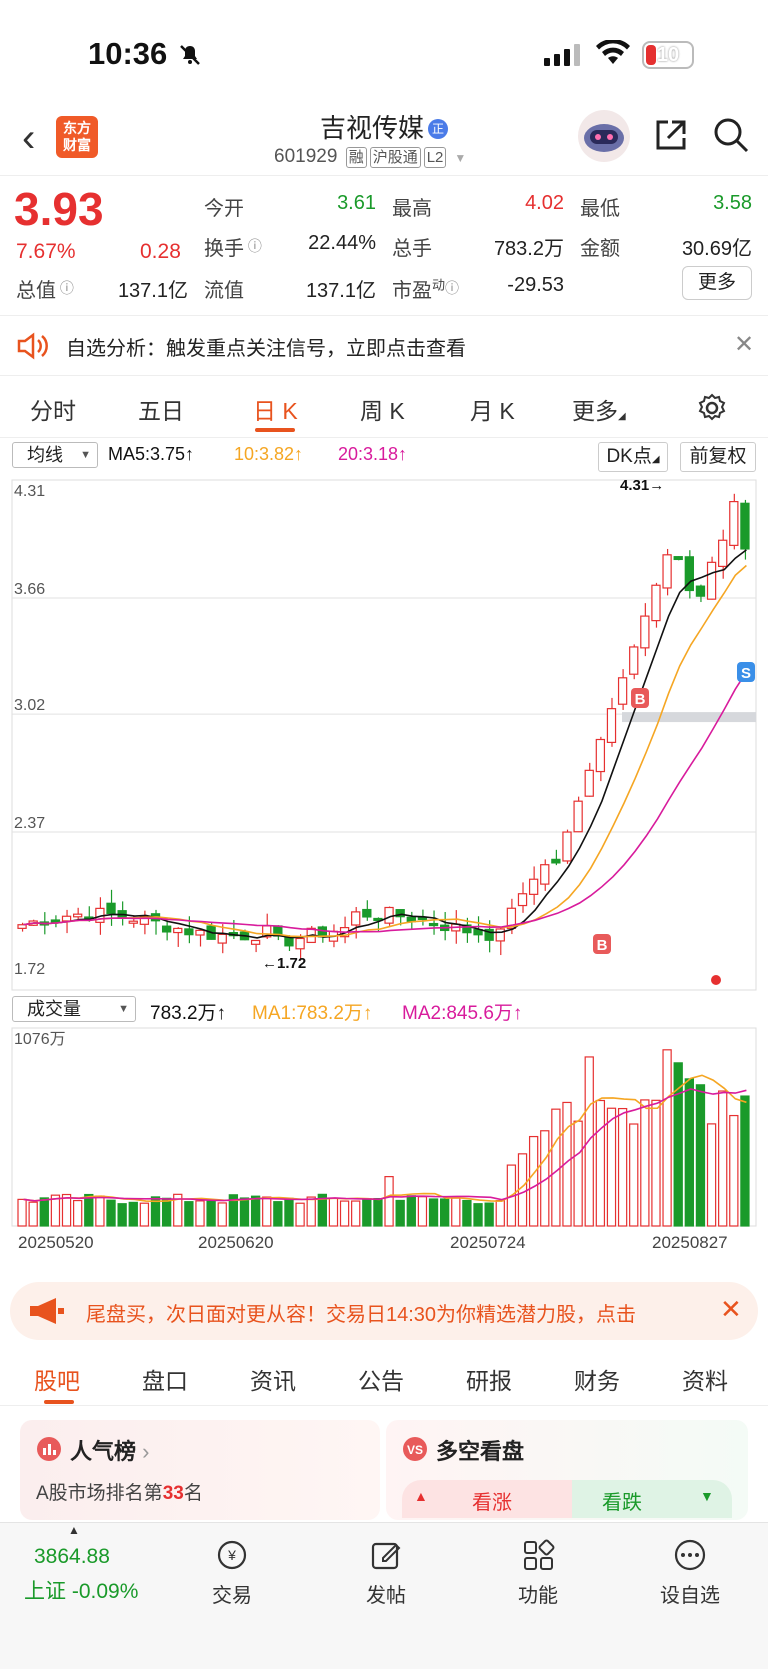  What do you see at coordinates (74, 1530) in the screenshot?
I see `caret-up-icon: ▲` at bounding box center [74, 1530].